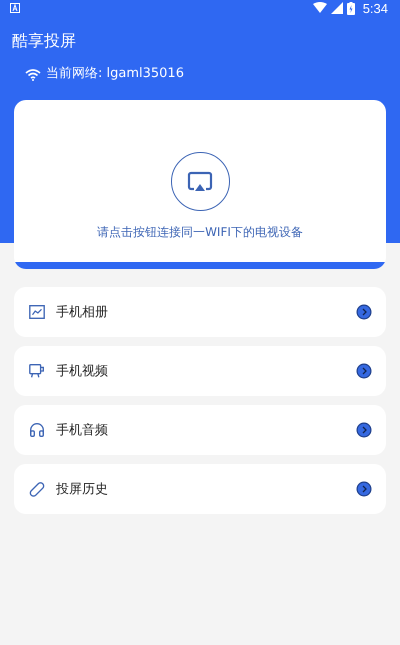  What do you see at coordinates (336, 8) in the screenshot?
I see `signal-icon` at bounding box center [336, 8].